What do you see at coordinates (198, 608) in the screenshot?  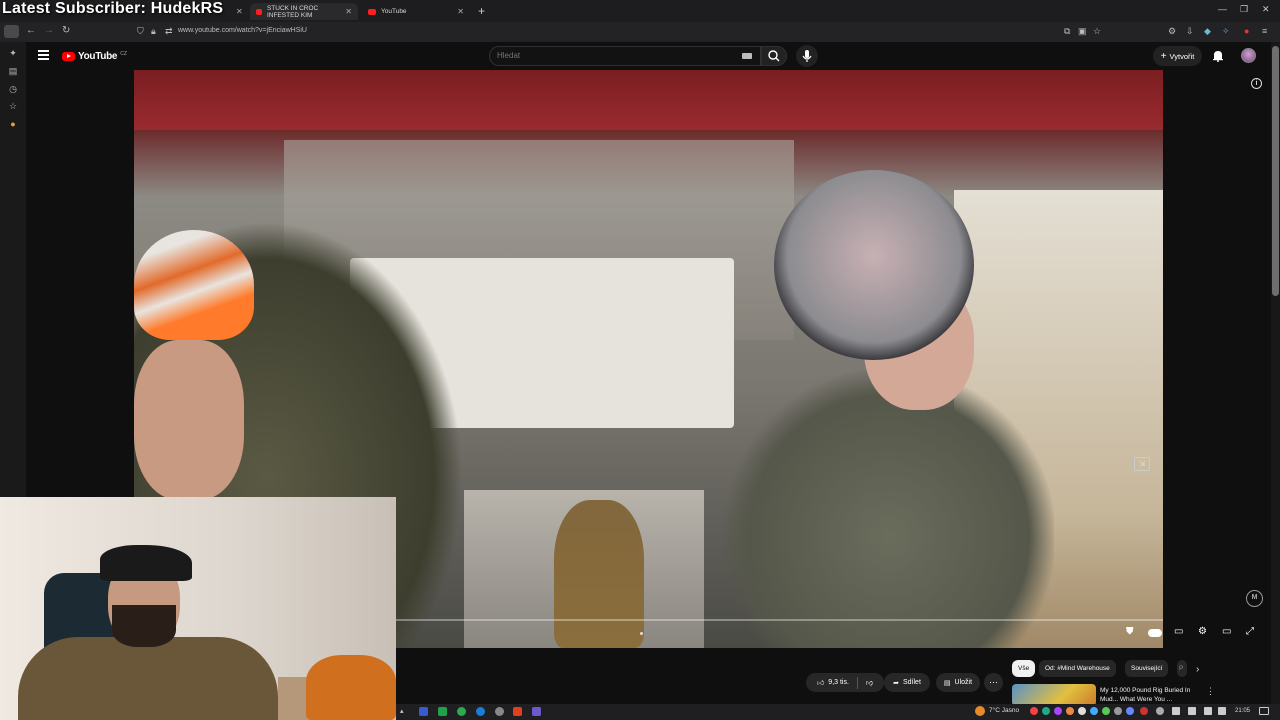 I see `webcam-overlay` at bounding box center [198, 608].